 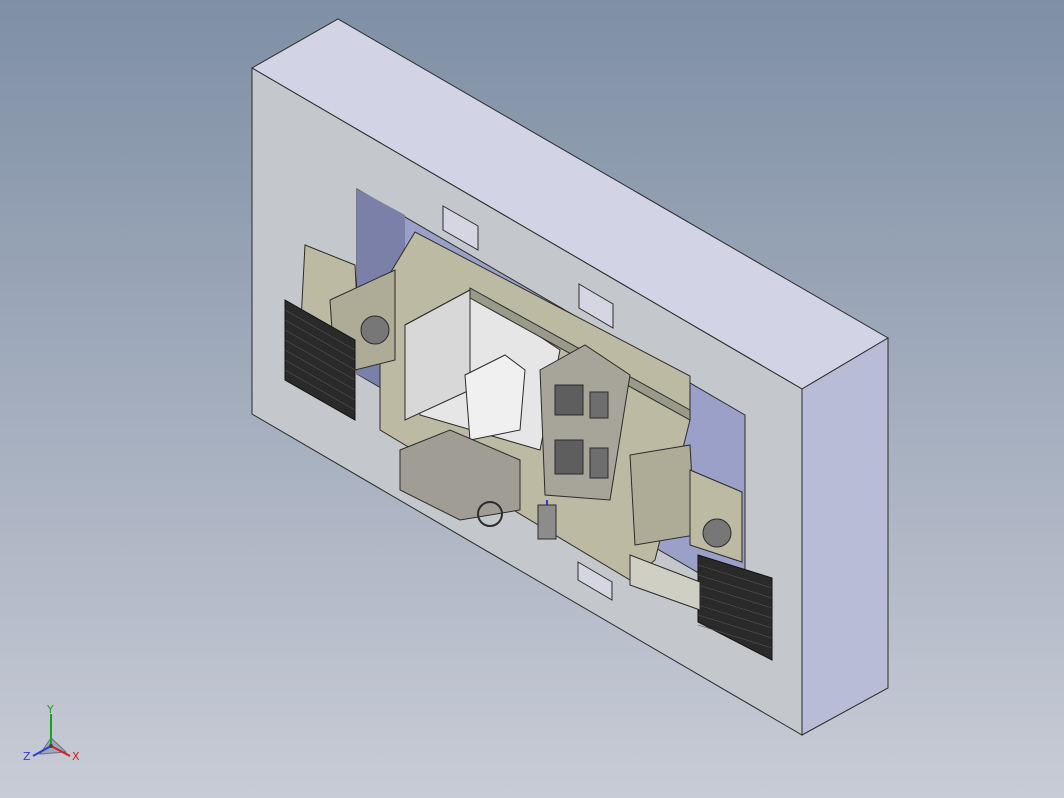 I want to click on right-motor-mount, so click(x=662, y=495).